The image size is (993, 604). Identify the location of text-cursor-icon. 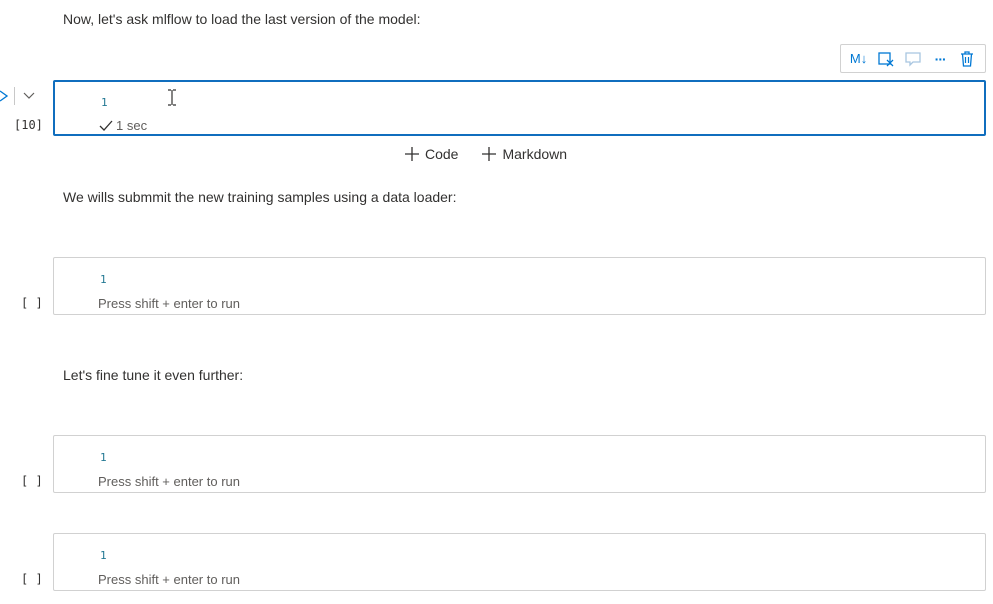
(172, 97).